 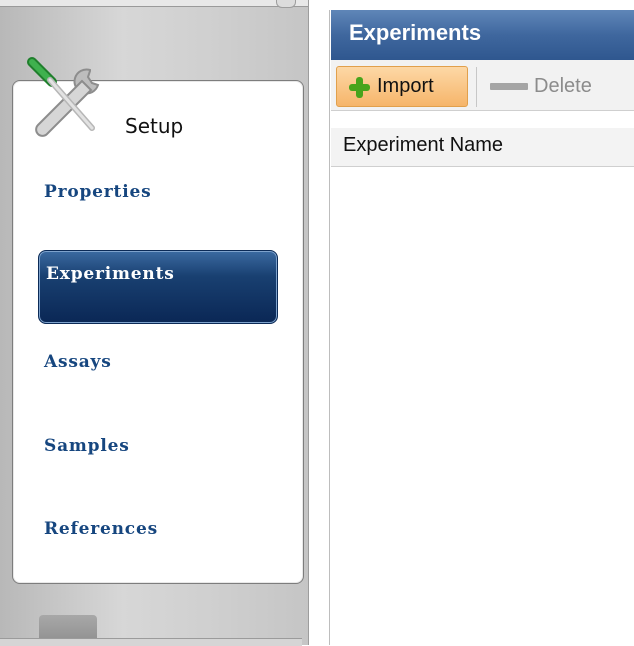 I want to click on minus-icon, so click(x=509, y=86).